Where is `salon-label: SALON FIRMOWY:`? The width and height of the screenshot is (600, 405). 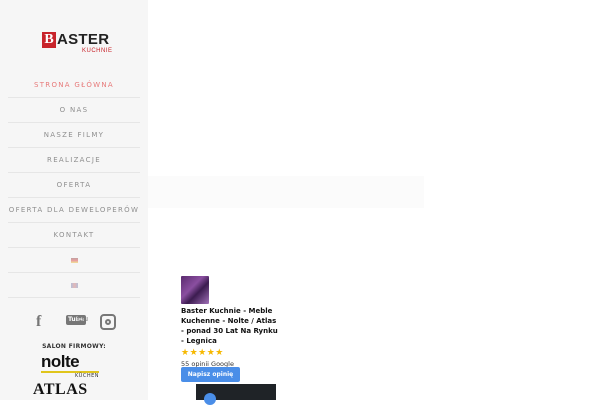 salon-label: SALON FIRMOWY: is located at coordinates (74, 346).